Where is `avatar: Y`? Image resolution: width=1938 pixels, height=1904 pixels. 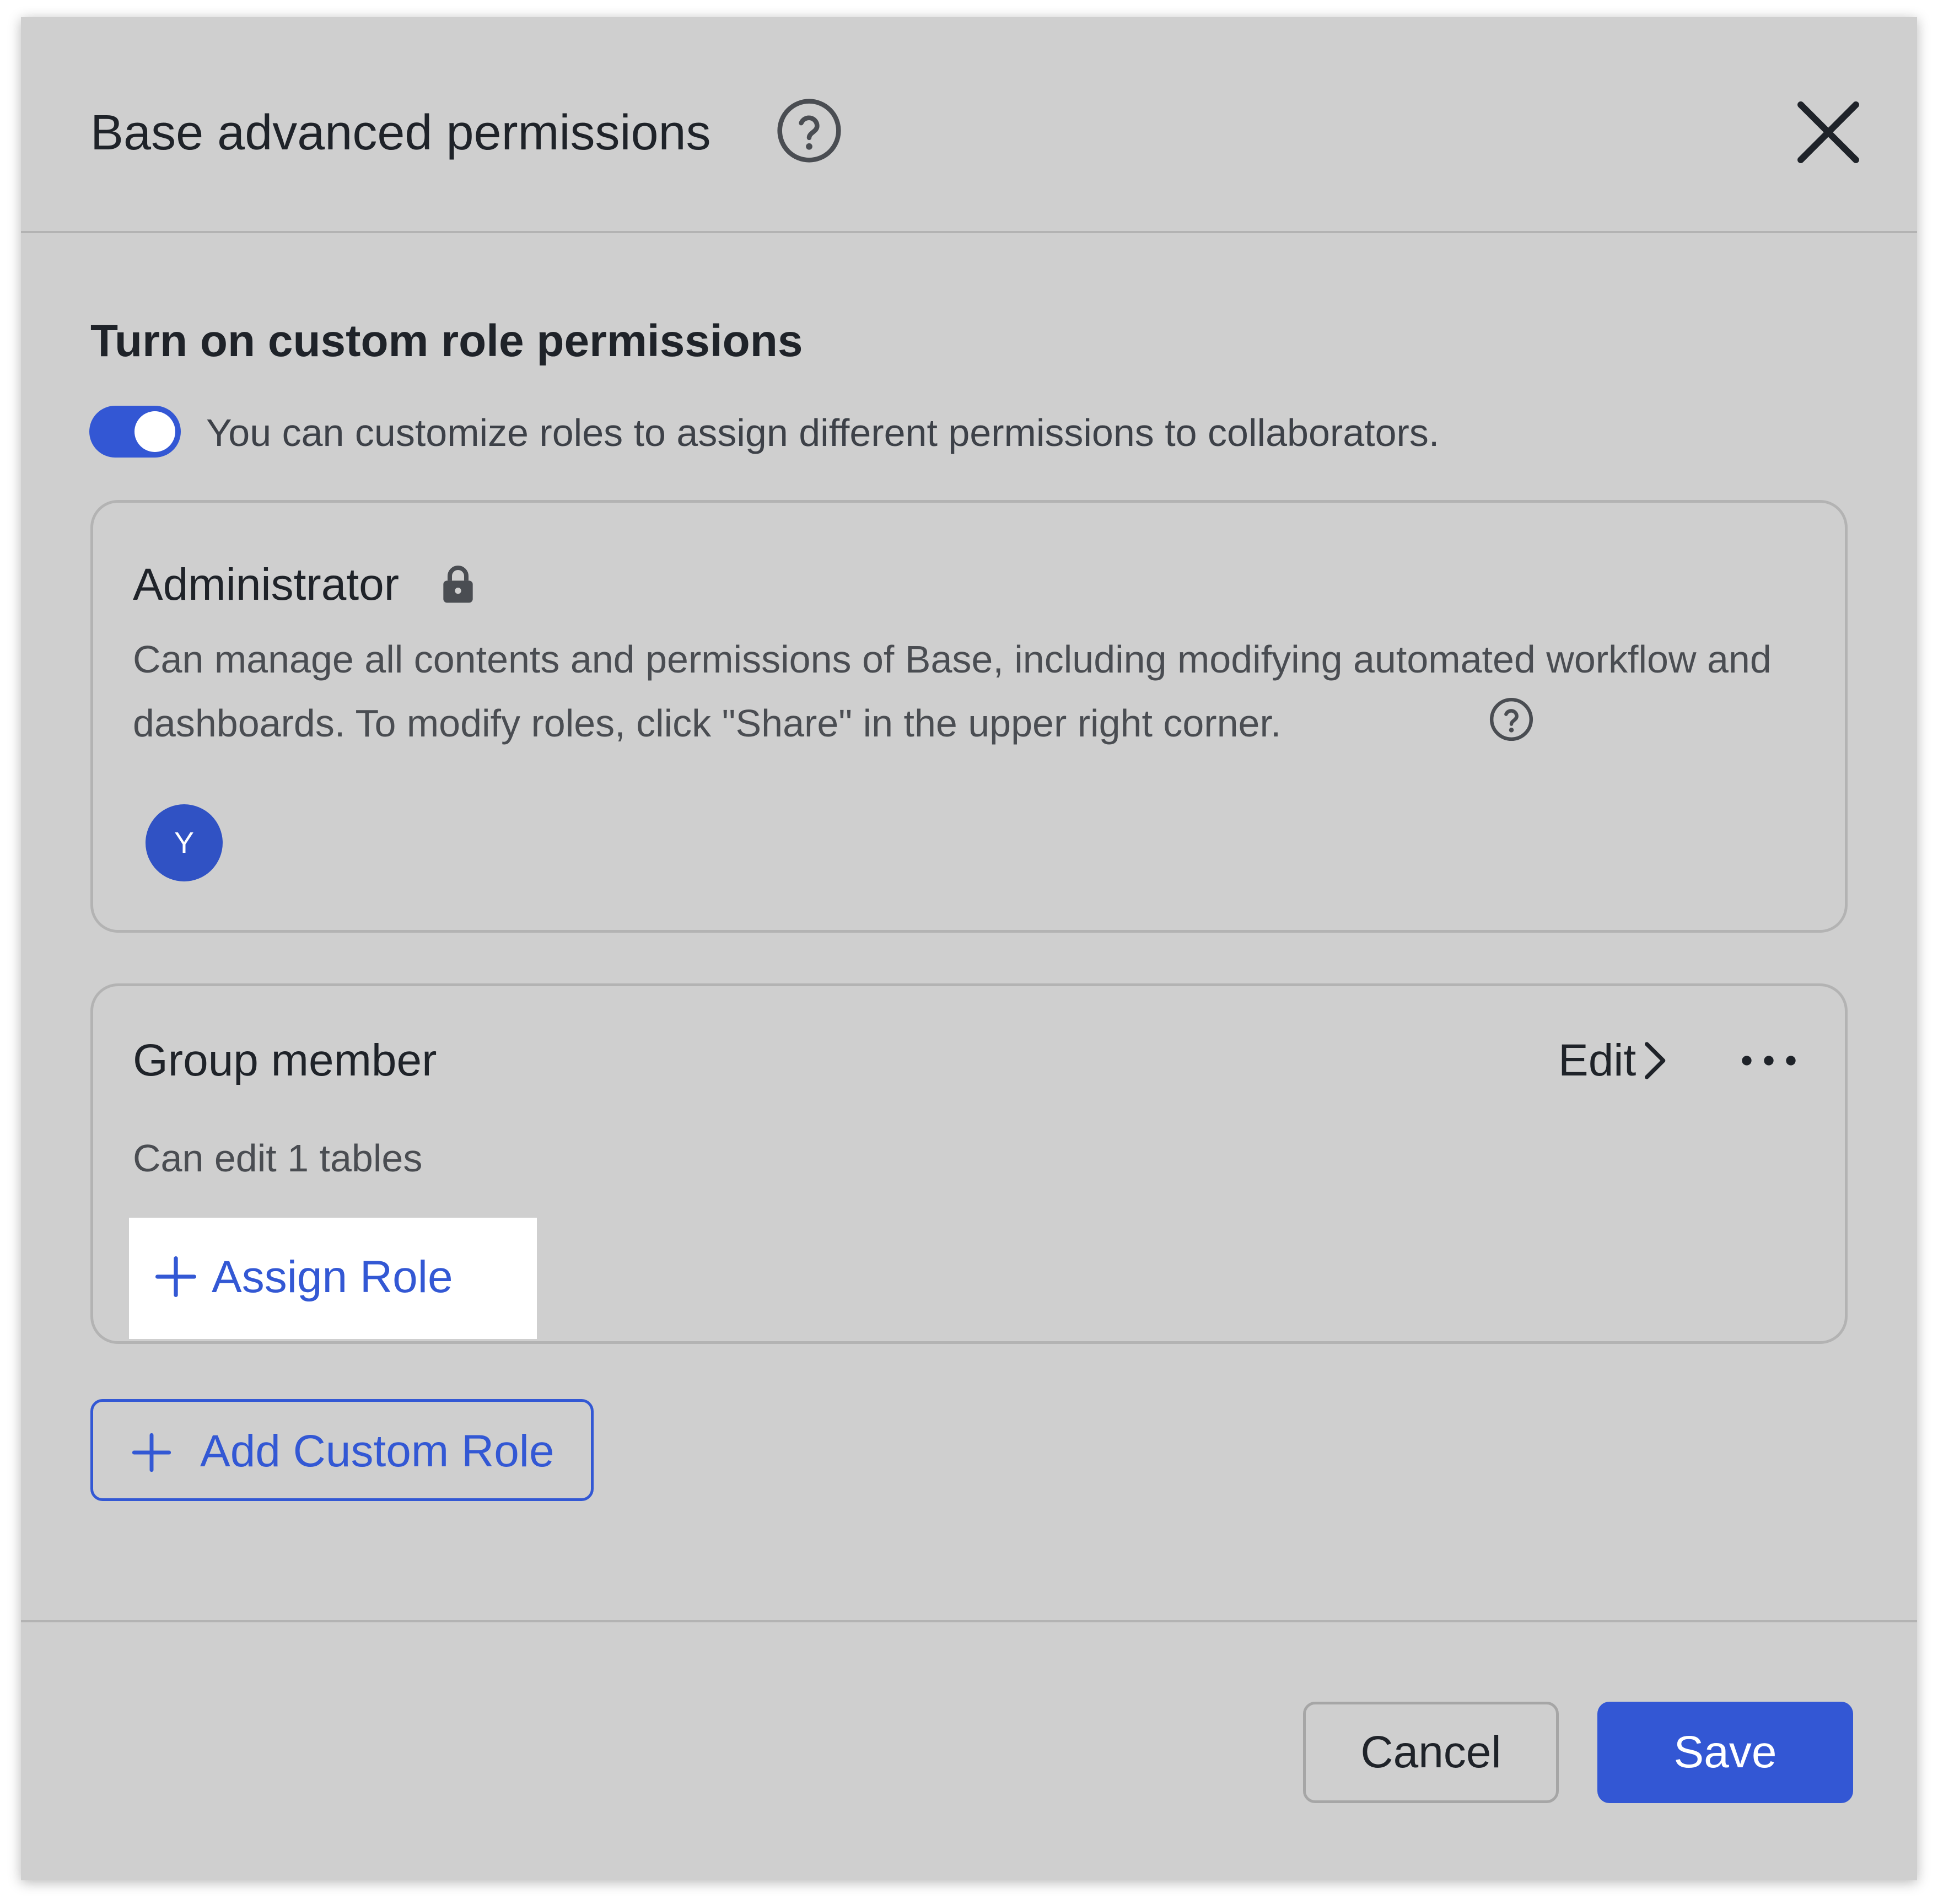
avatar: Y is located at coordinates (184, 842).